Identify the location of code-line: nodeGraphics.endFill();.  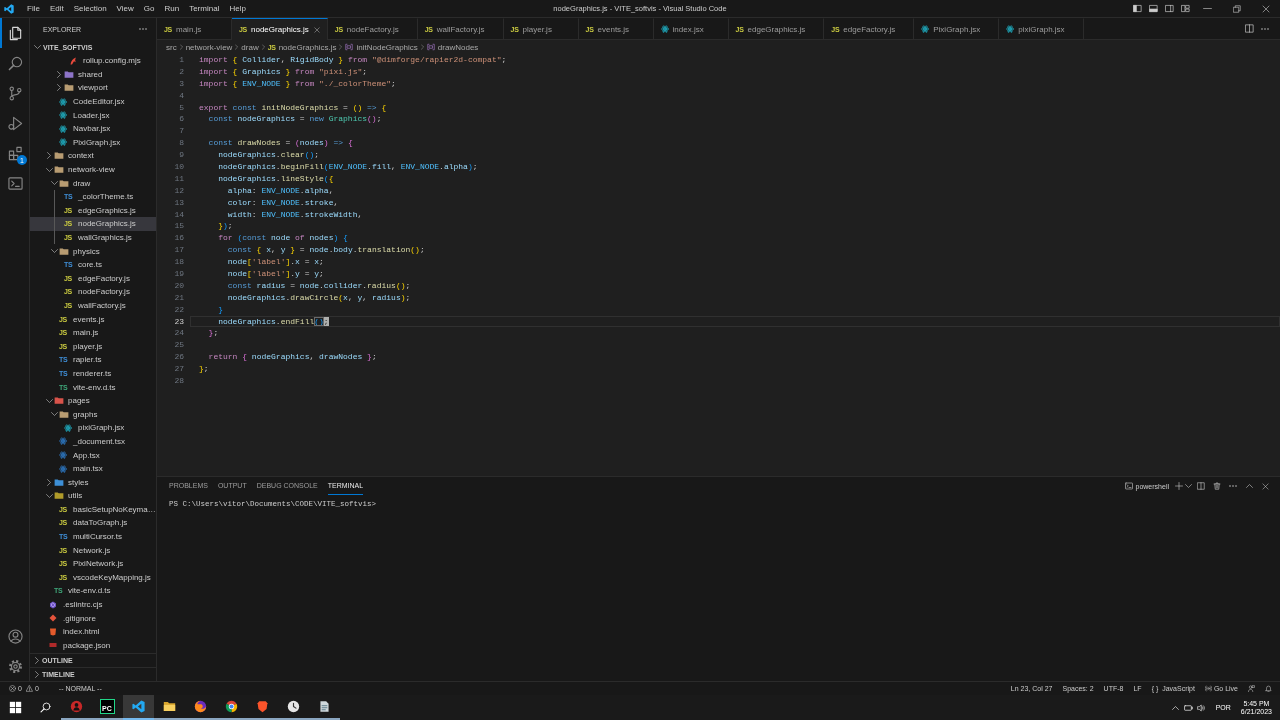
(735, 321).